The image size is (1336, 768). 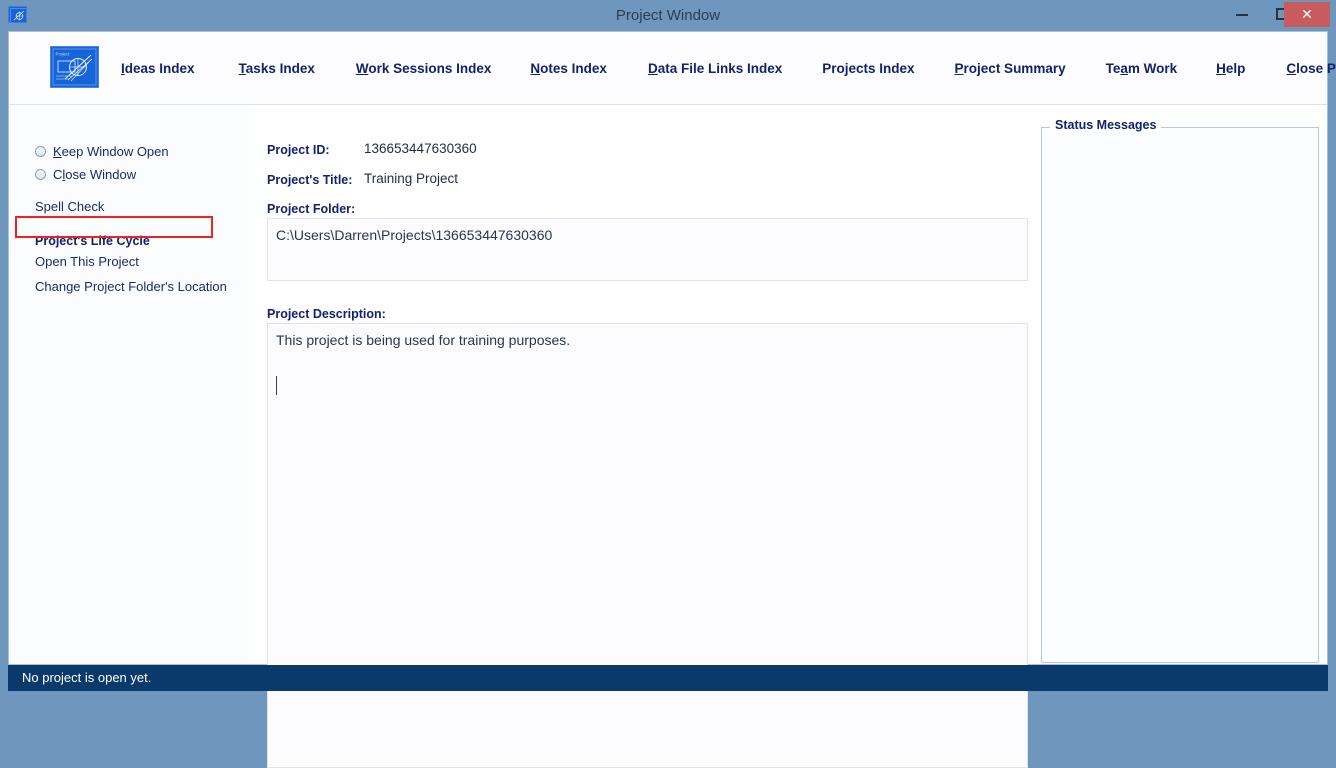 I want to click on sidebar-item-open-this-project: Open This Project, so click(x=87, y=261).